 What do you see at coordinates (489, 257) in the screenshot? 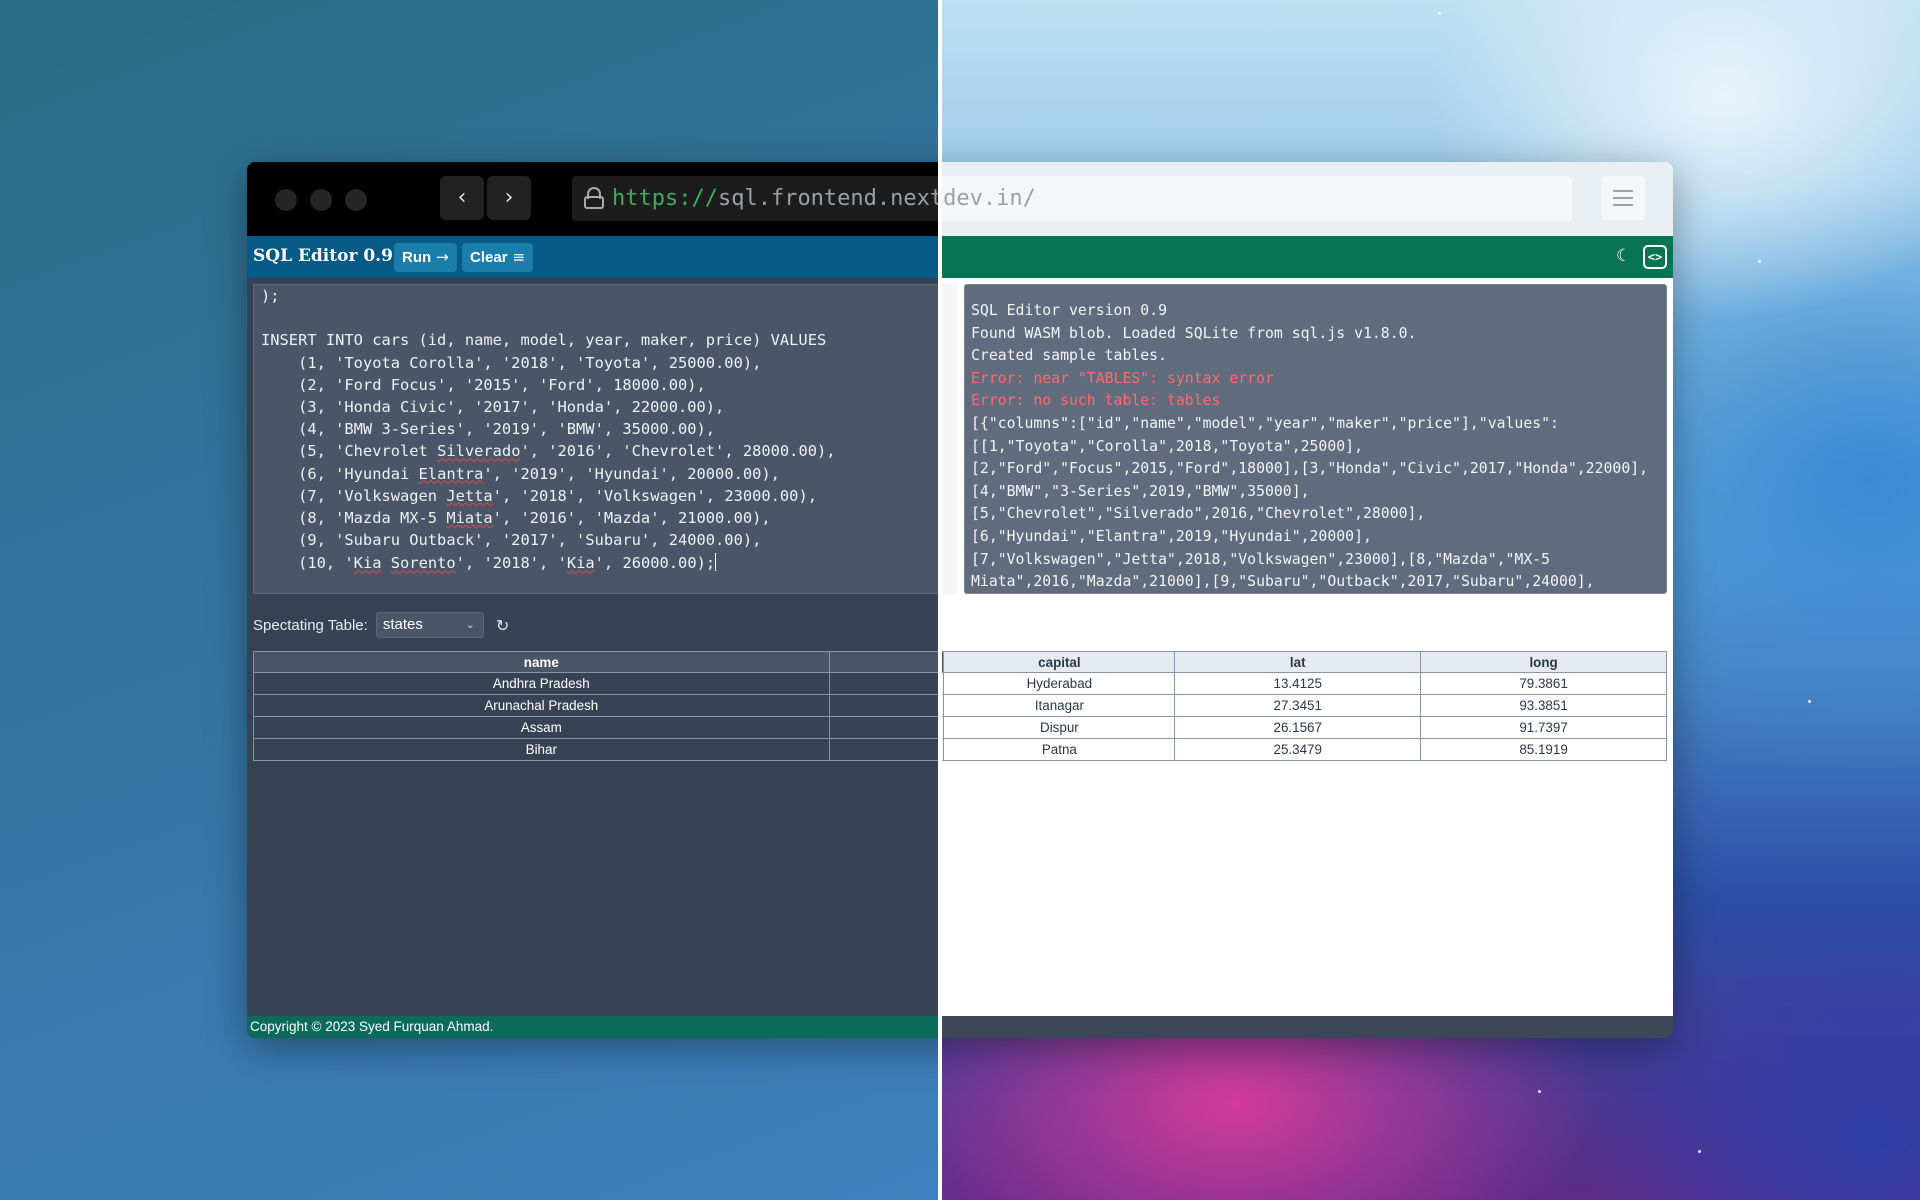
I see `clear-label: Clear` at bounding box center [489, 257].